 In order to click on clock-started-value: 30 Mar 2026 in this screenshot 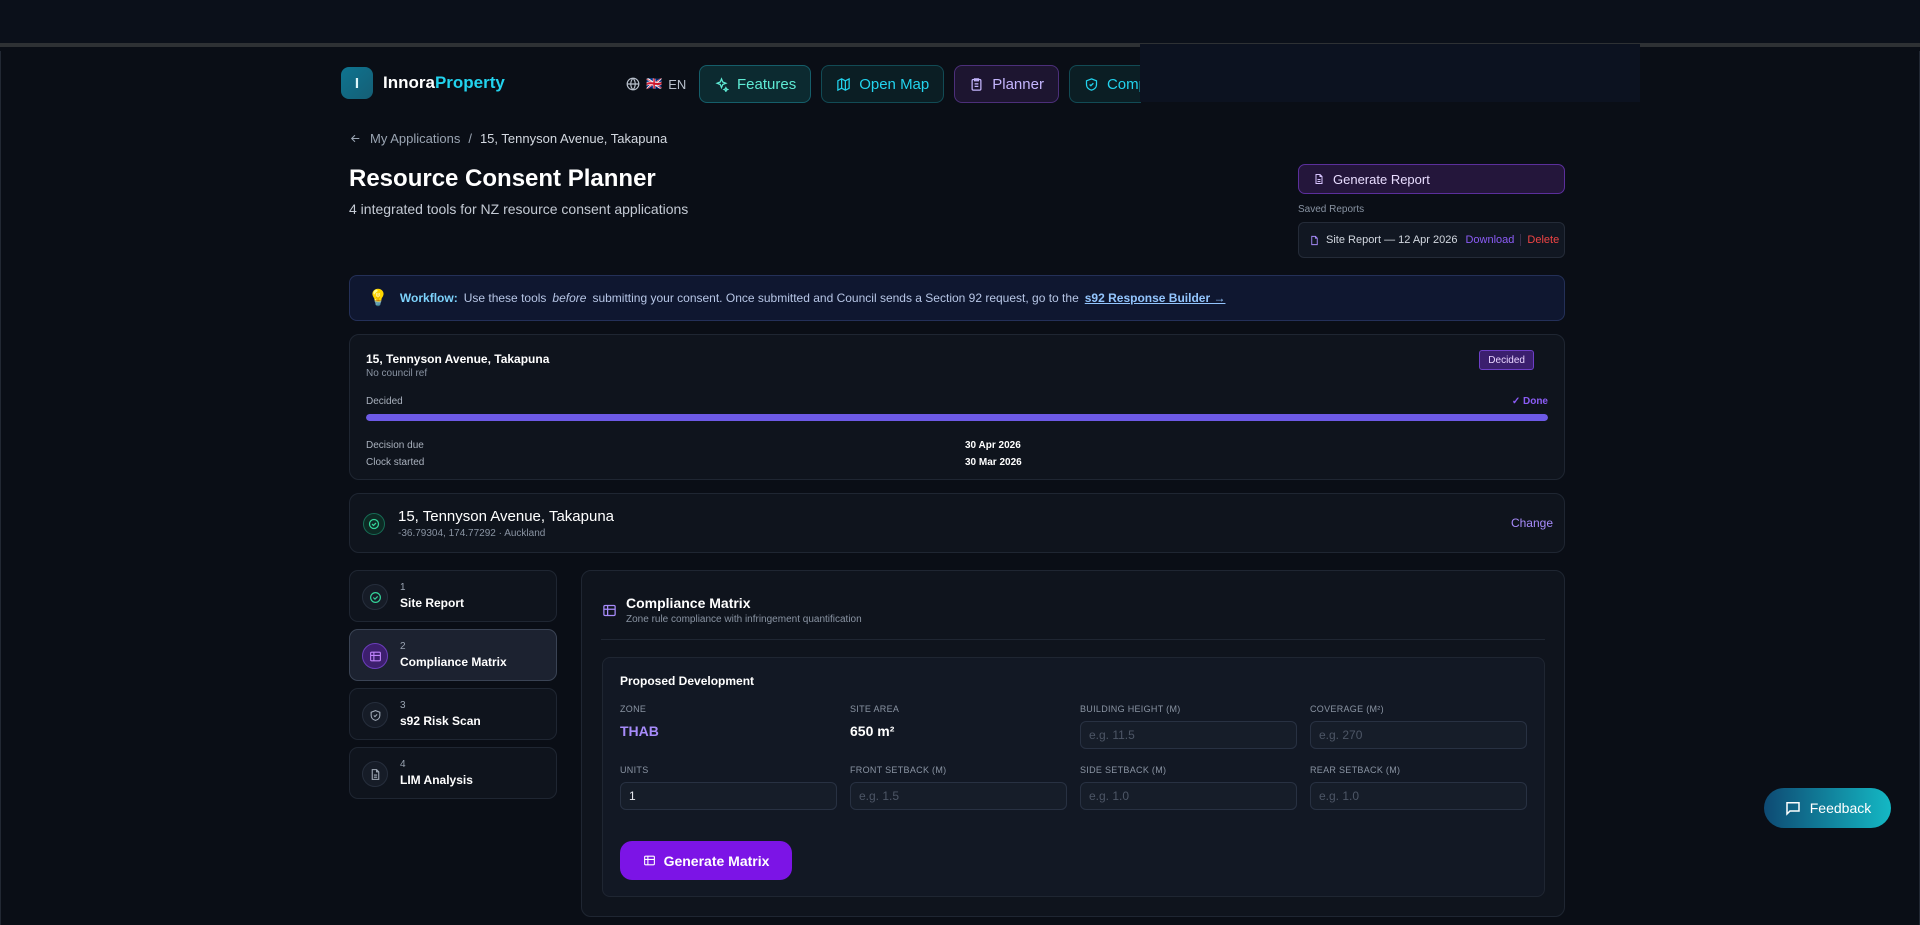, I will do `click(993, 462)`.